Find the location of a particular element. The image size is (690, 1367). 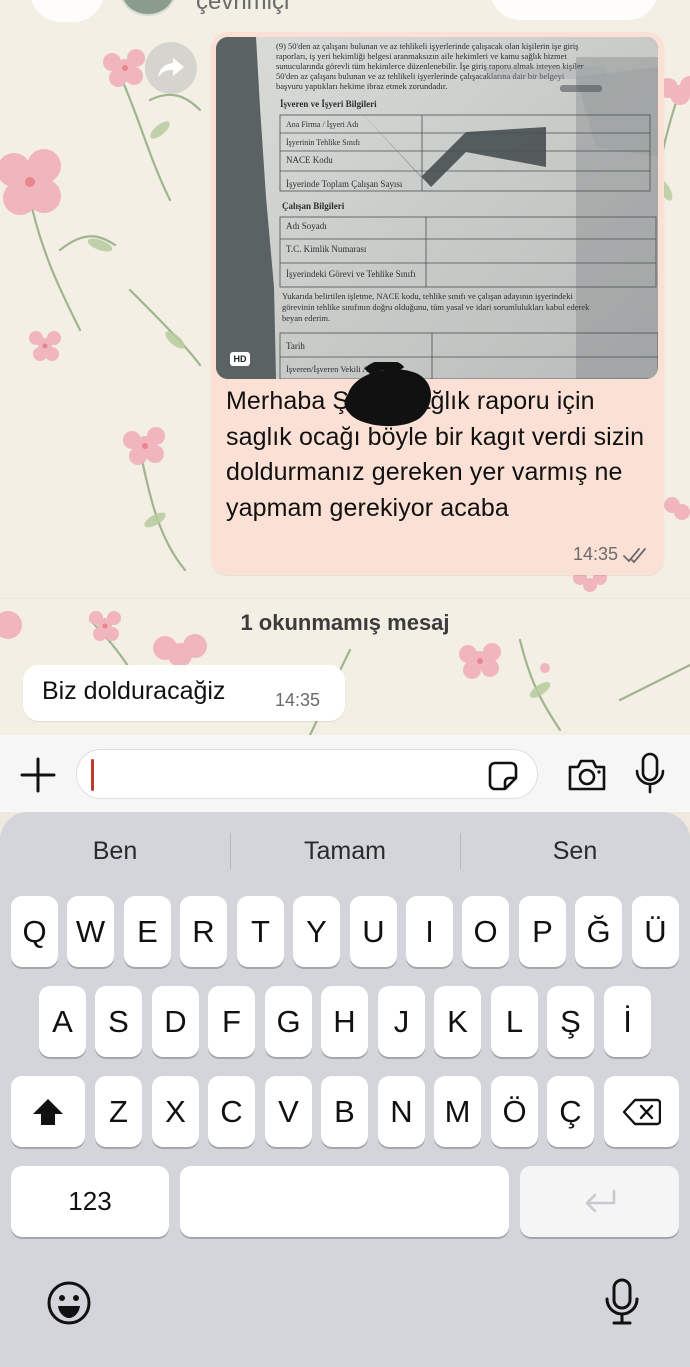

message-input is located at coordinates (284, 774).